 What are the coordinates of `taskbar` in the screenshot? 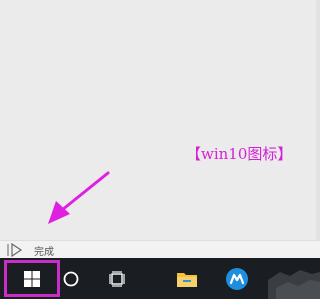 It's located at (160, 278).